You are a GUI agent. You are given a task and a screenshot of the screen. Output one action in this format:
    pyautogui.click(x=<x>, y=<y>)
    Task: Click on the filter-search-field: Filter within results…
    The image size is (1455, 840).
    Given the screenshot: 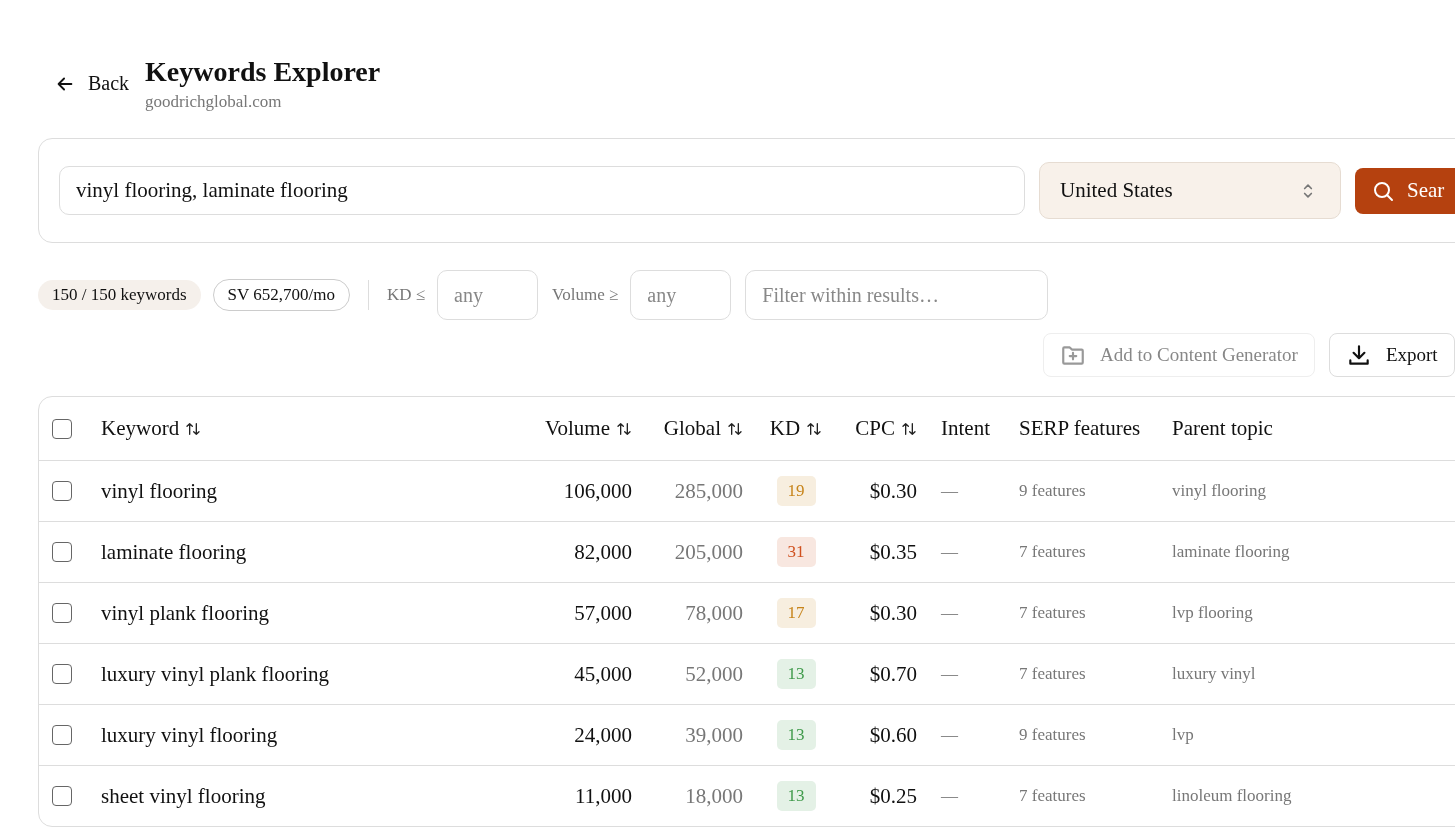 What is the action you would take?
    pyautogui.click(x=897, y=295)
    